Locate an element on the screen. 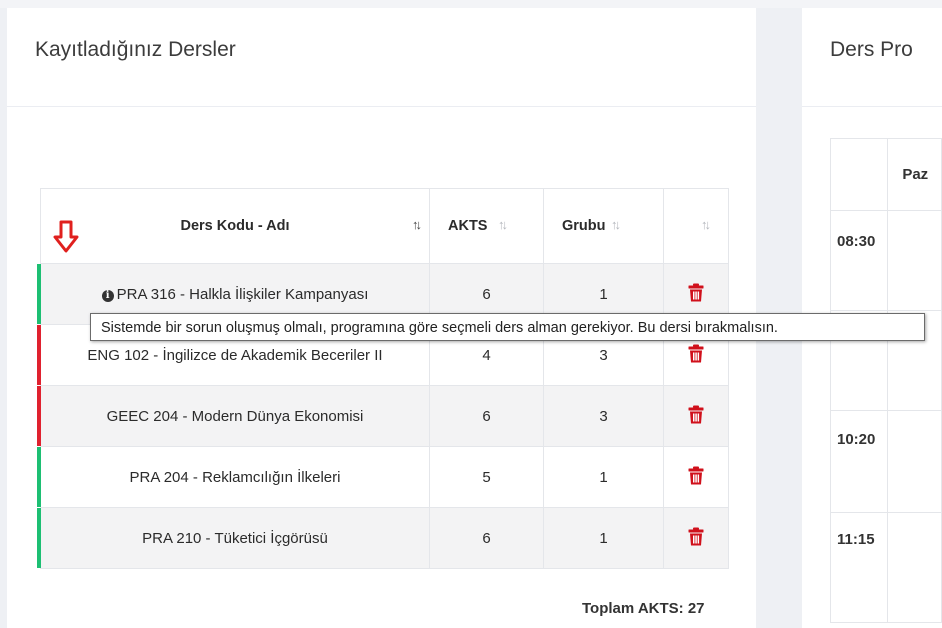 Image resolution: width=942 pixels, height=628 pixels. table-row: GEEC 204 - Modern Dünya Ekonomisi 6 3 is located at coordinates (383, 416).